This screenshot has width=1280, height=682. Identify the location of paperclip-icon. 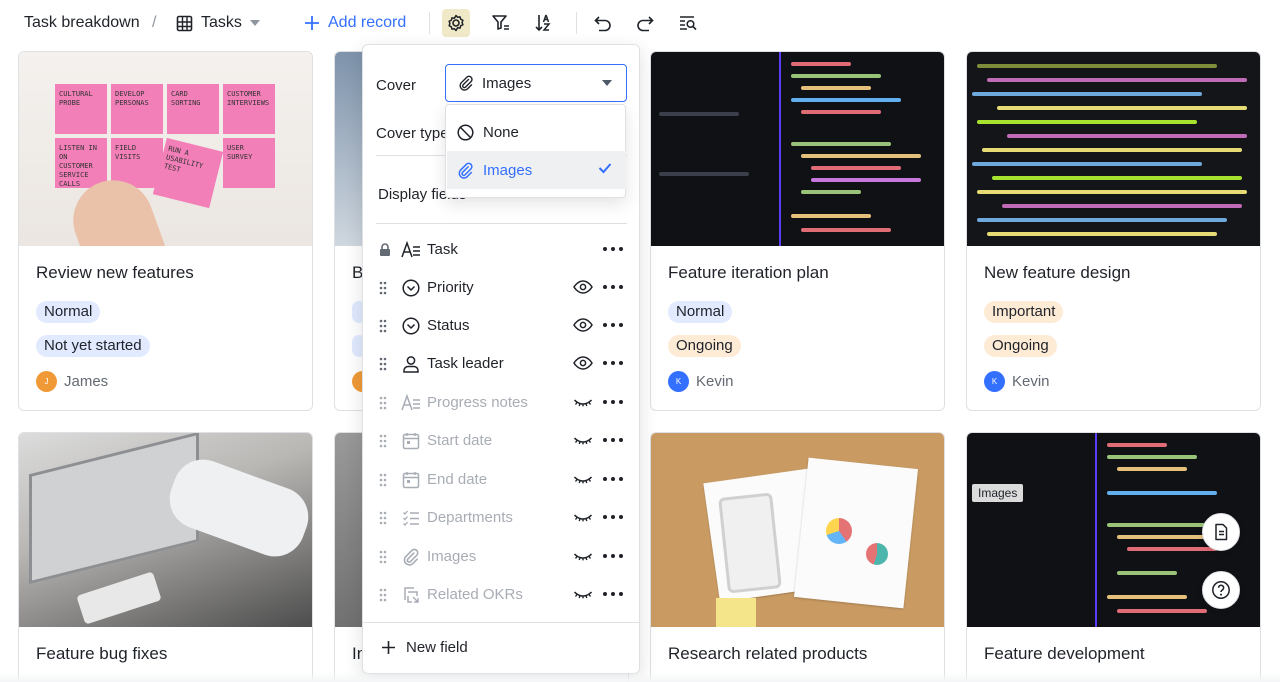
(465, 170).